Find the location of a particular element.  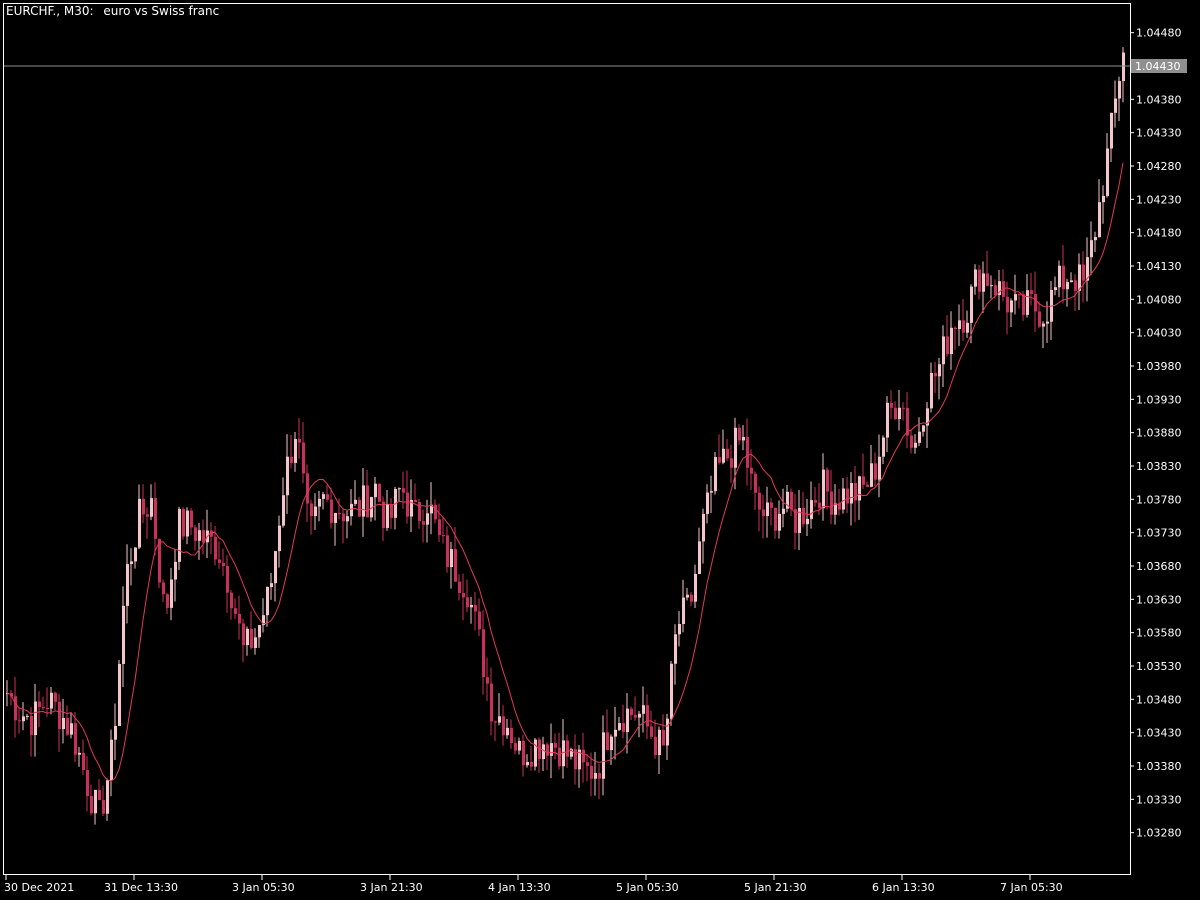

y-tick-label: 1.03530 is located at coordinates (1159, 666).